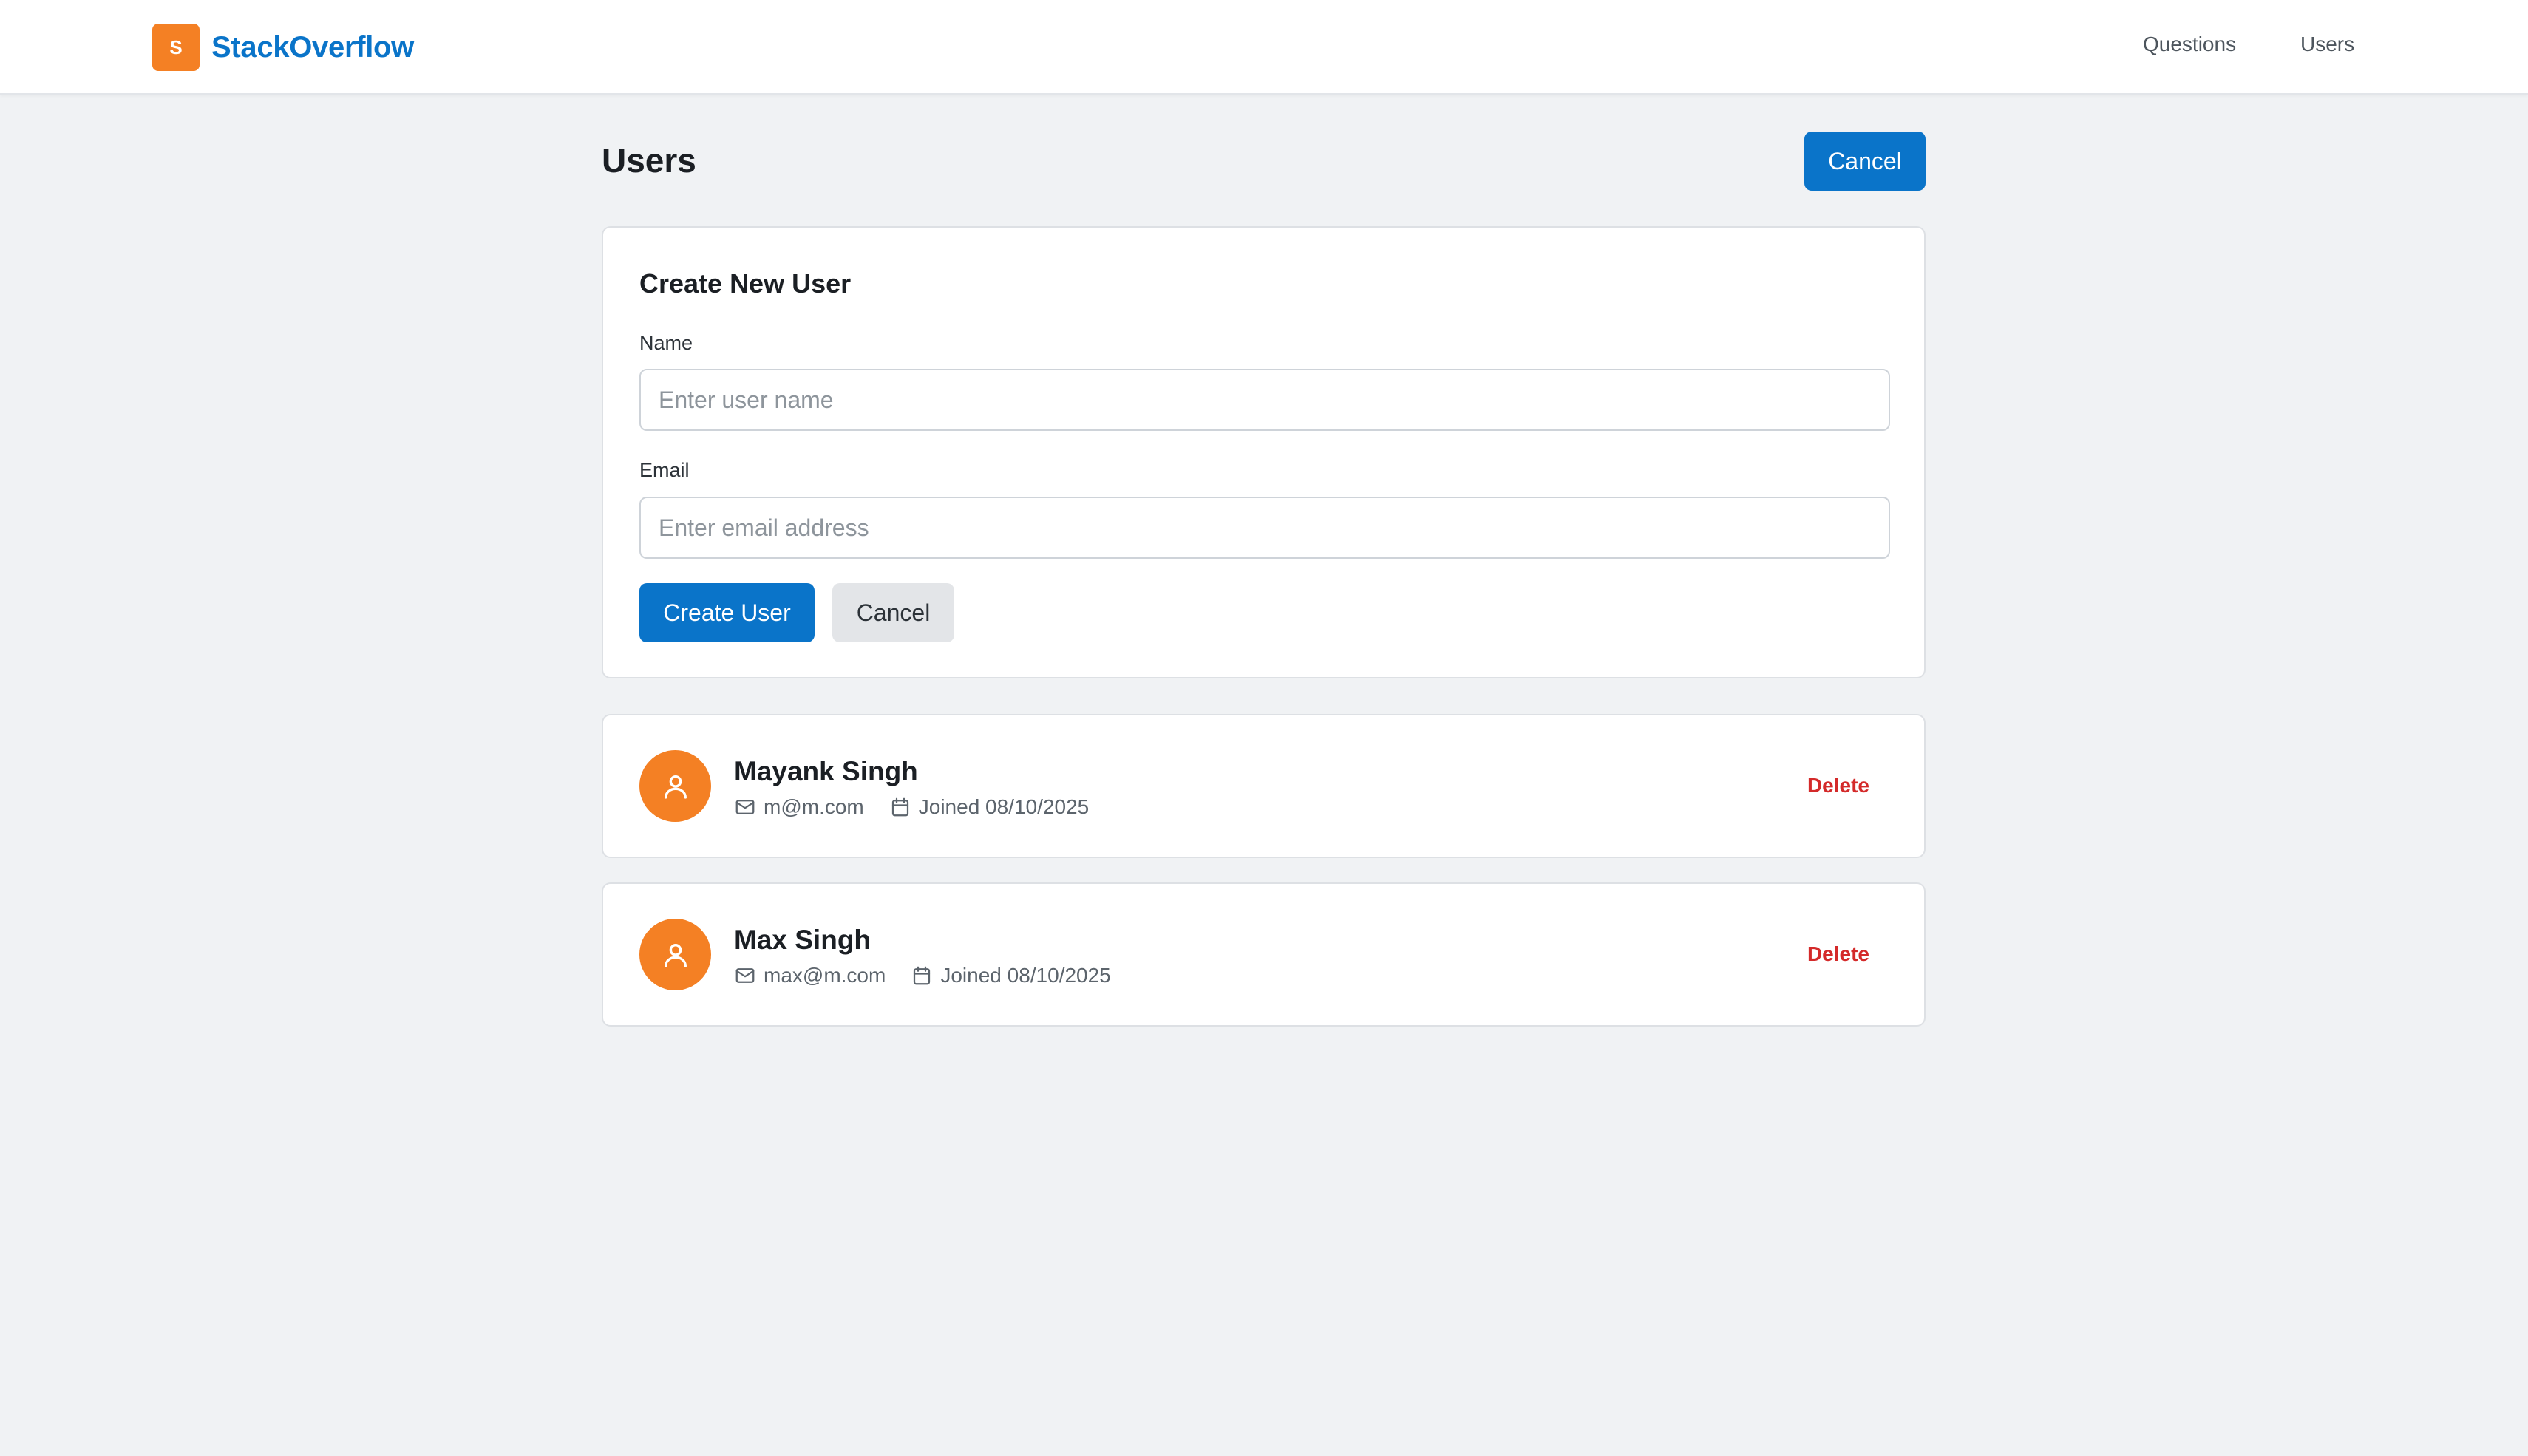 The width and height of the screenshot is (2528, 1456). Describe the element at coordinates (745, 283) in the screenshot. I see `form-title: Create New User` at that location.